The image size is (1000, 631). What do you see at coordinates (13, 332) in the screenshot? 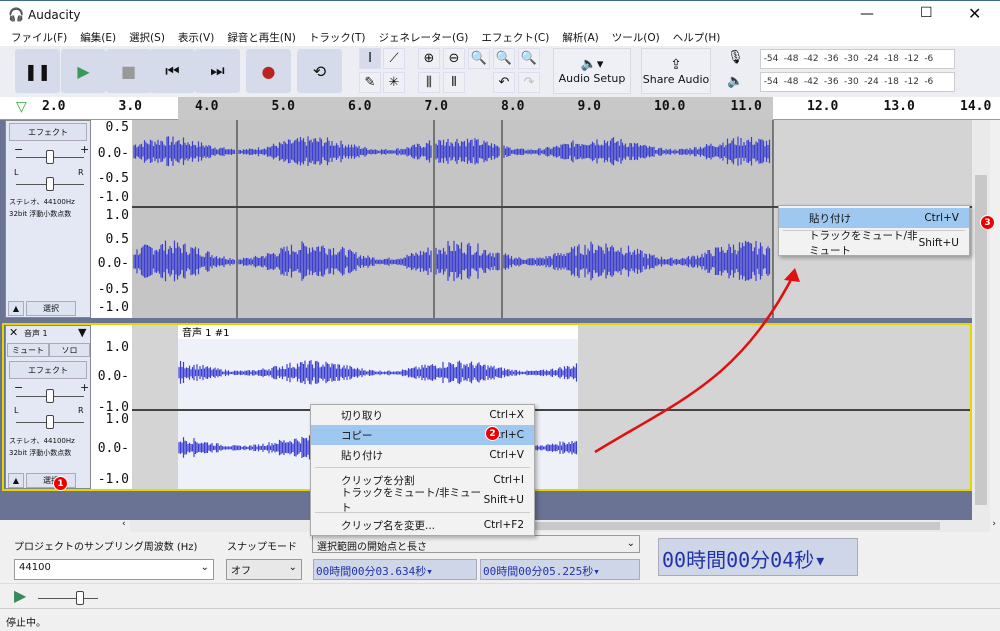
I see `close-track-icon: ✕` at bounding box center [13, 332].